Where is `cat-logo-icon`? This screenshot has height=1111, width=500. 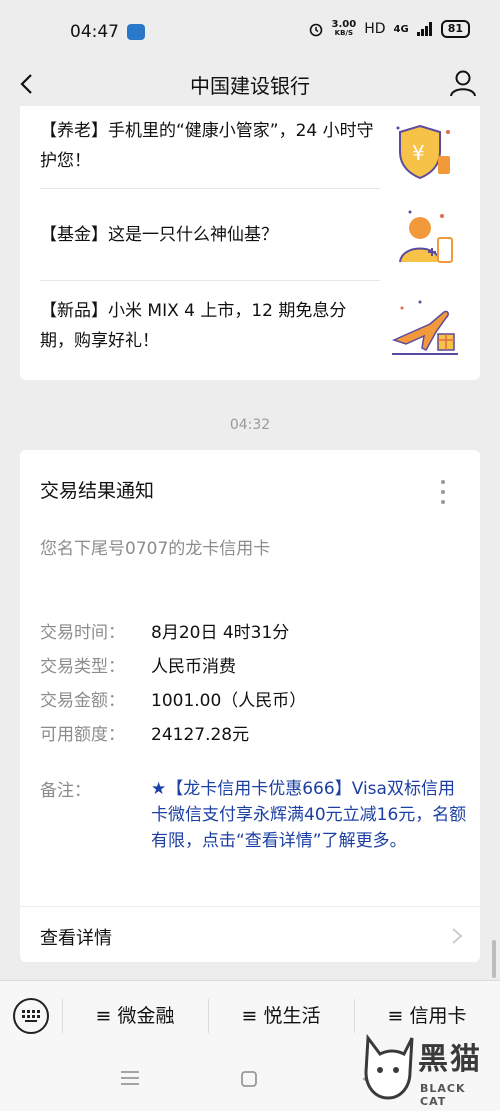
cat-logo-icon is located at coordinates (389, 1066).